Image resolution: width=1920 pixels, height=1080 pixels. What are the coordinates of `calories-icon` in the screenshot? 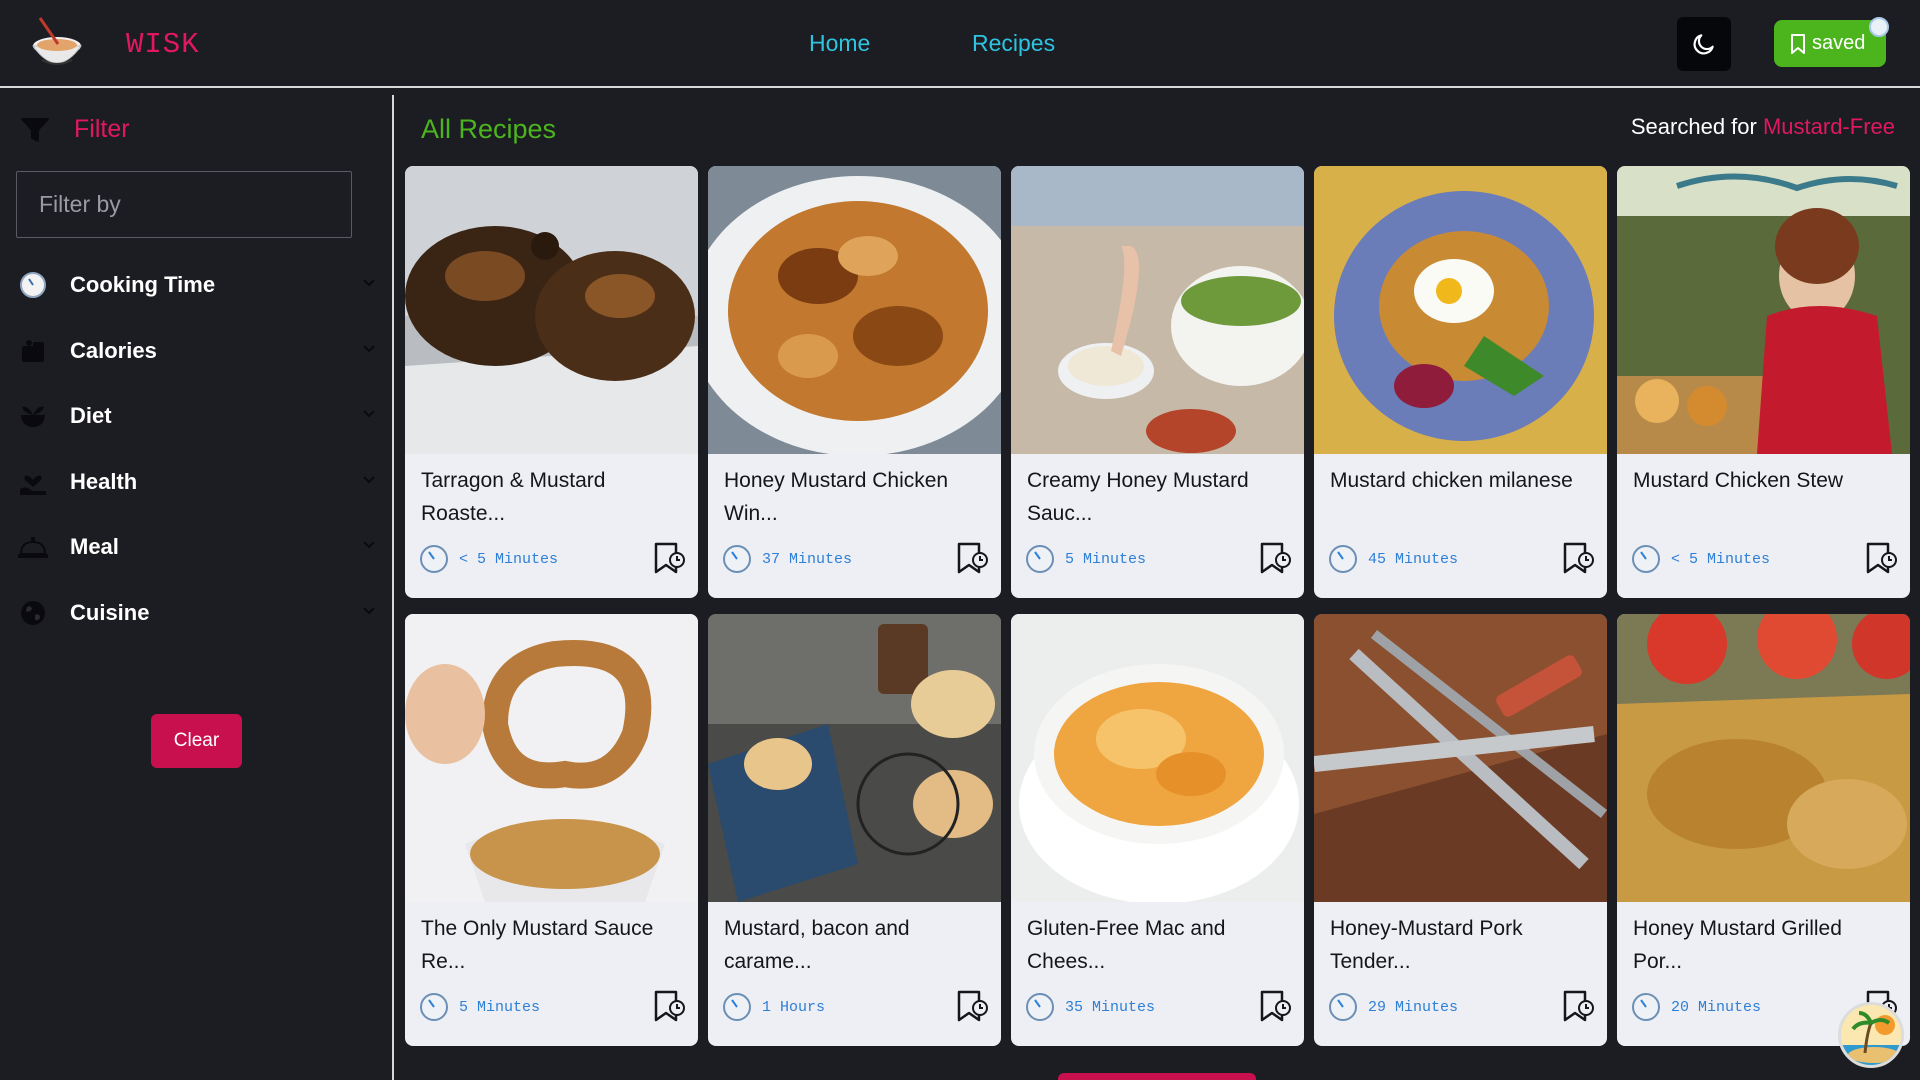 It's located at (33, 351).